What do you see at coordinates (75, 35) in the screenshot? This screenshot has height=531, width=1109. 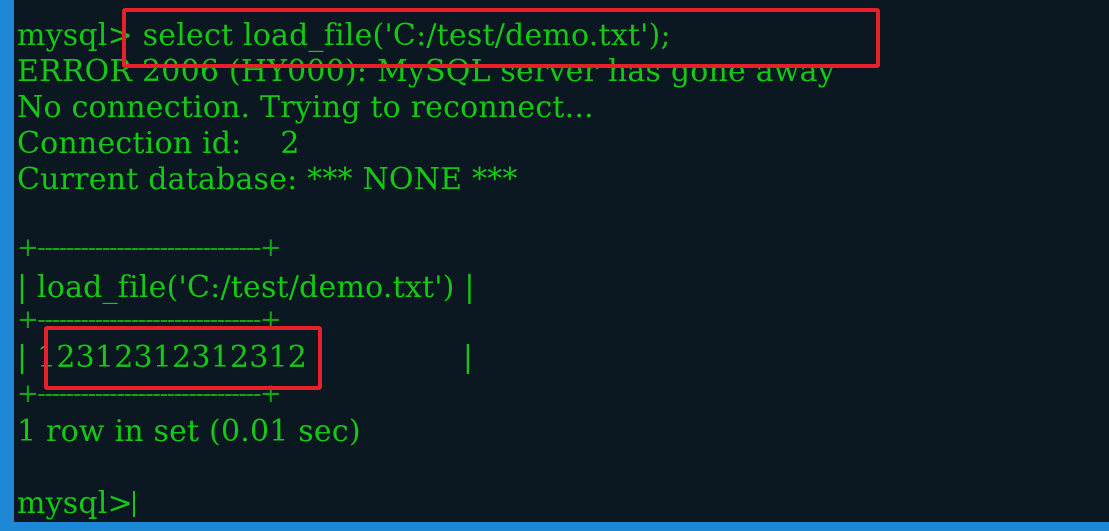 I see `mysql-prompt: mysql>` at bounding box center [75, 35].